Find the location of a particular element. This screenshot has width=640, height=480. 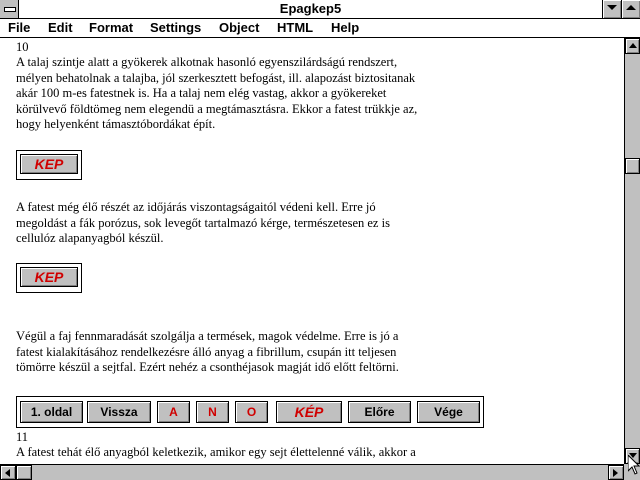

system-menu-button is located at coordinates (9, 9).